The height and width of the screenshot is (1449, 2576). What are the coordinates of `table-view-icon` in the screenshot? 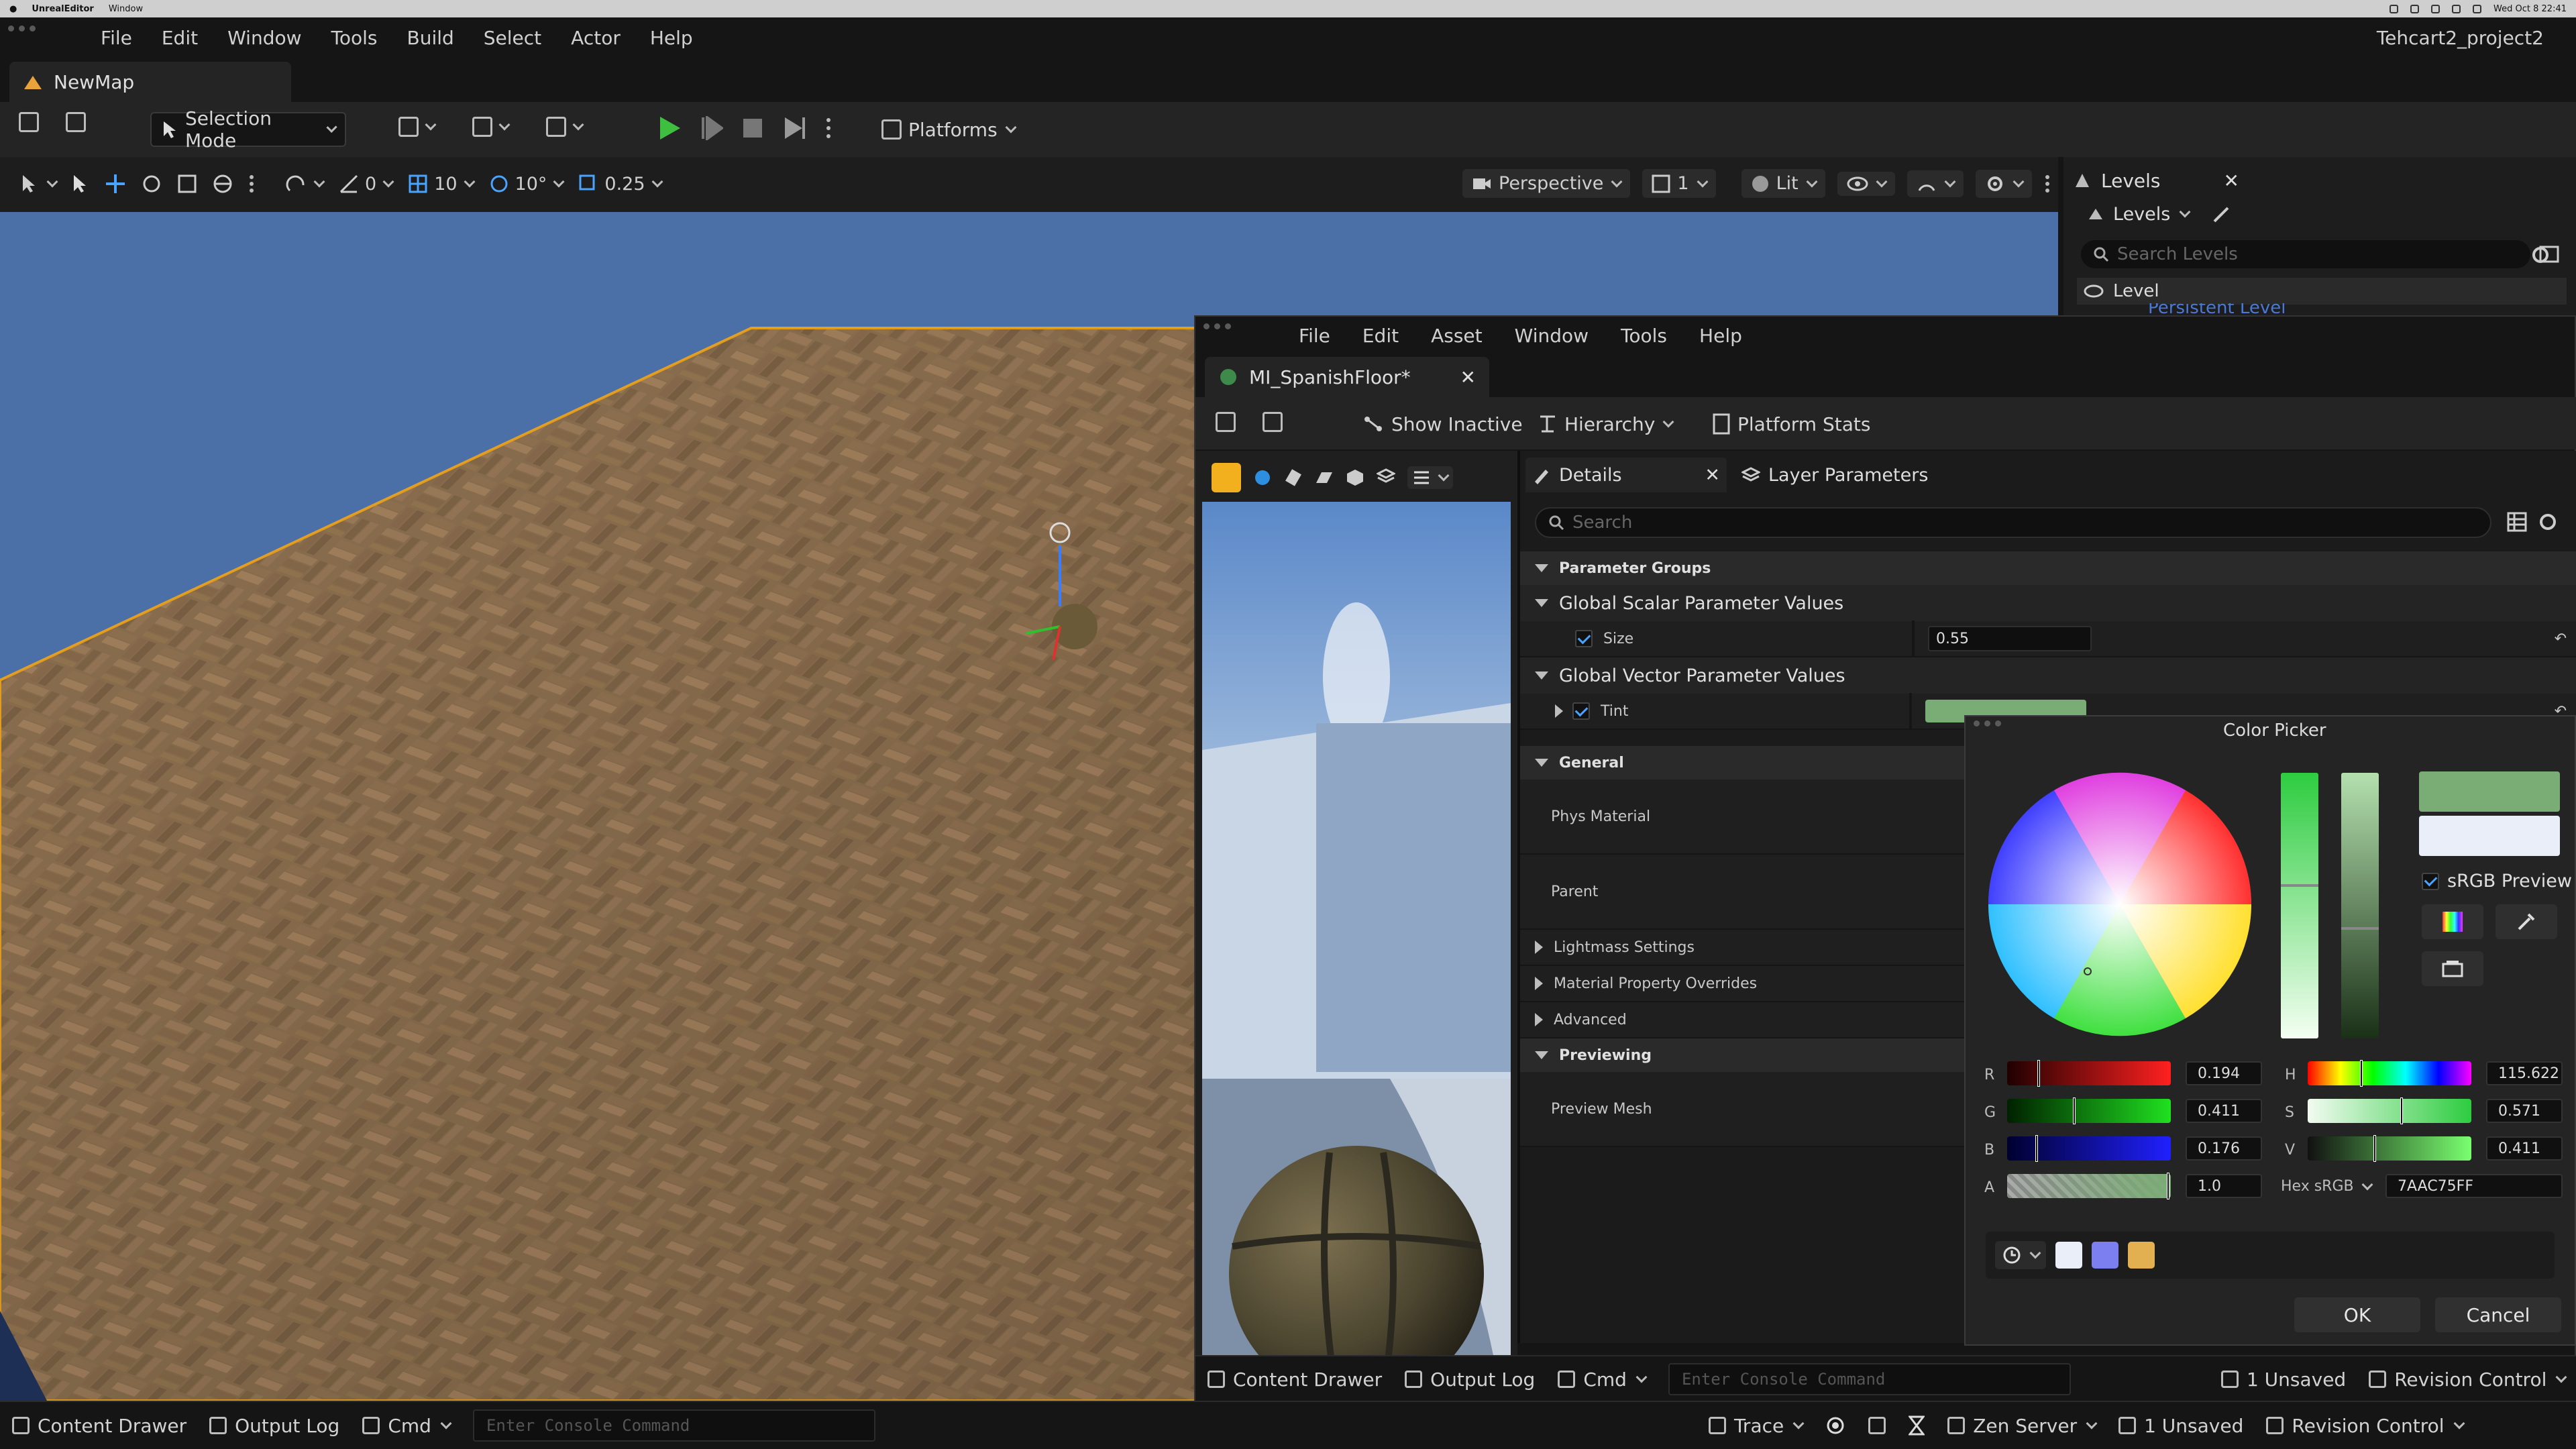 It's located at (2517, 522).